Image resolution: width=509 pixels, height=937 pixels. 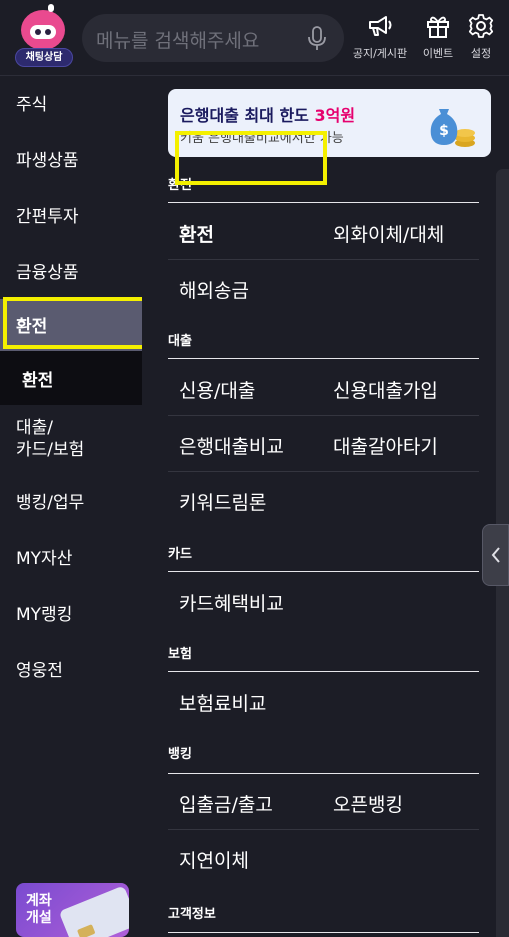 I want to click on menu-deposit-withdraw: 입출금/출고, so click(x=226, y=803).